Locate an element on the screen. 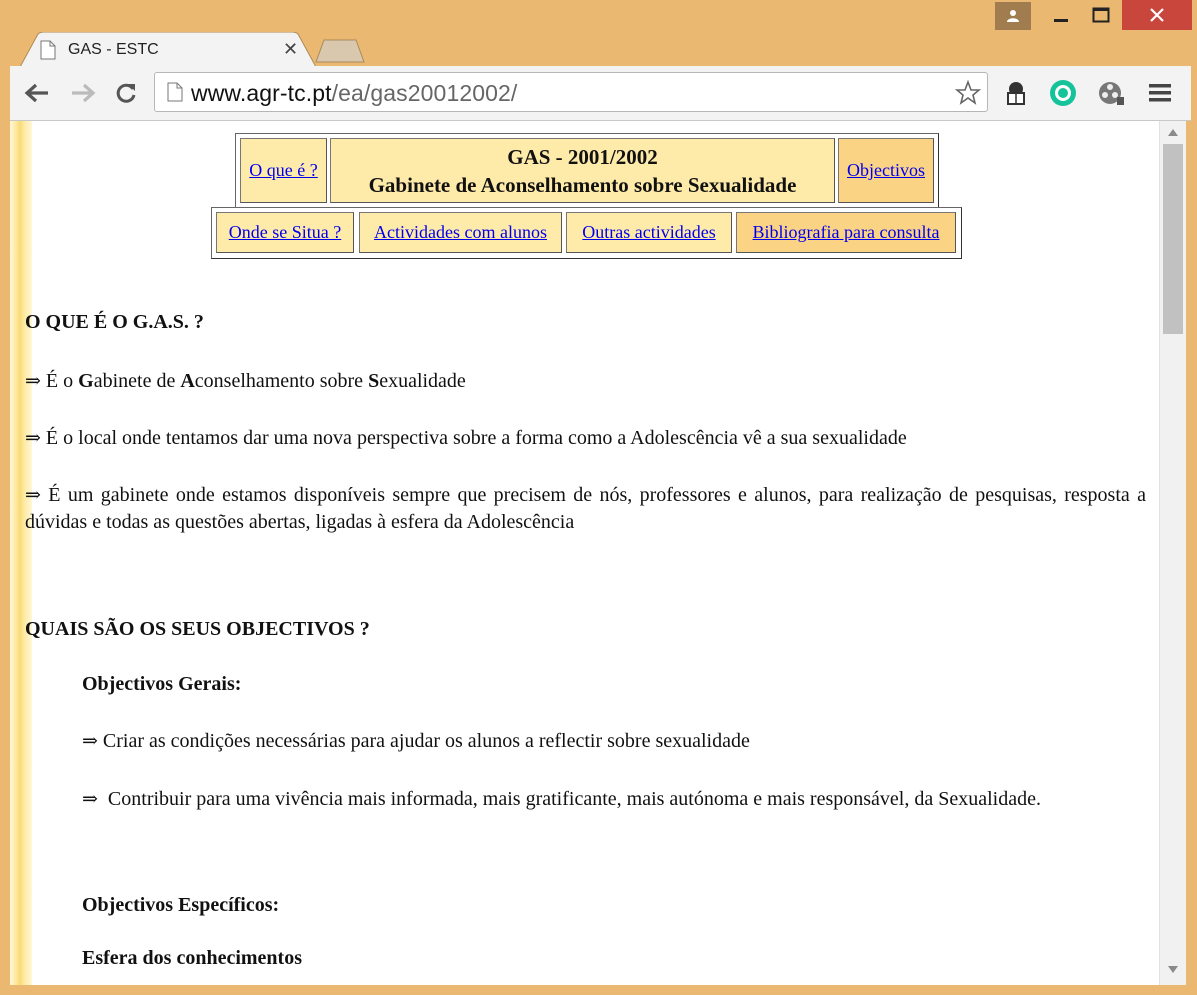 This screenshot has width=1197, height=995. url-host: www.agr-tc.pt is located at coordinates (261, 93).